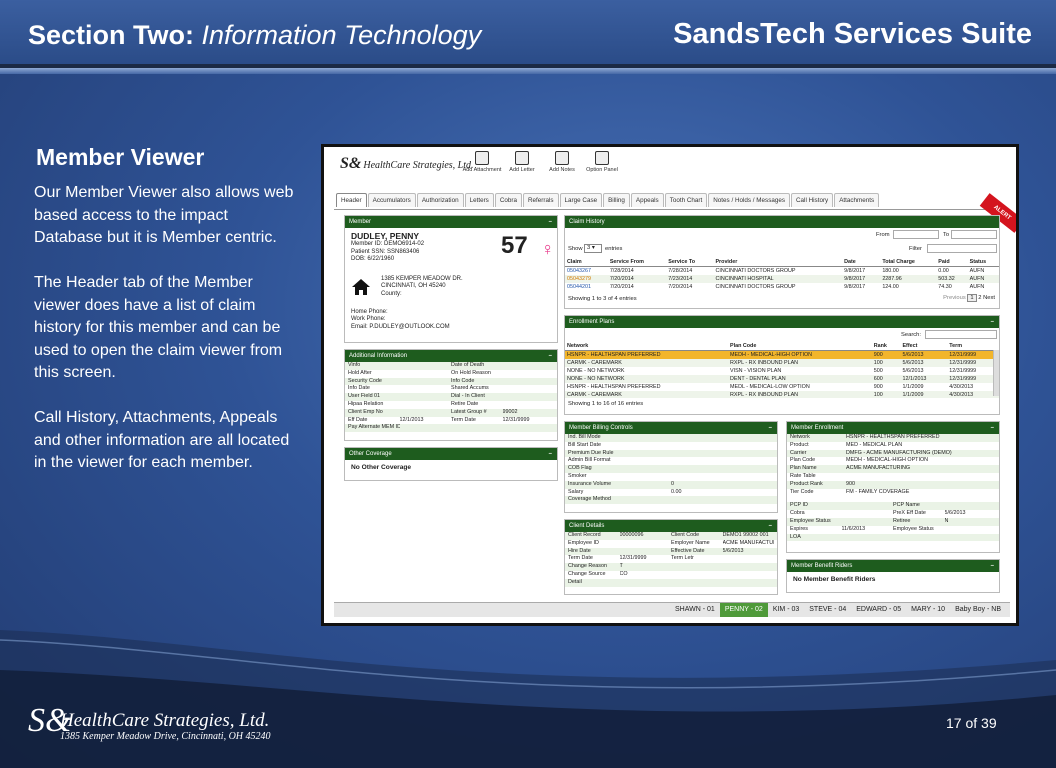 This screenshot has height=768, width=1056. Describe the element at coordinates (893, 453) in the screenshot. I see `enrollment-detail-row: Carrier DMFG - ACME MANUFACTURING (DEMO)` at that location.